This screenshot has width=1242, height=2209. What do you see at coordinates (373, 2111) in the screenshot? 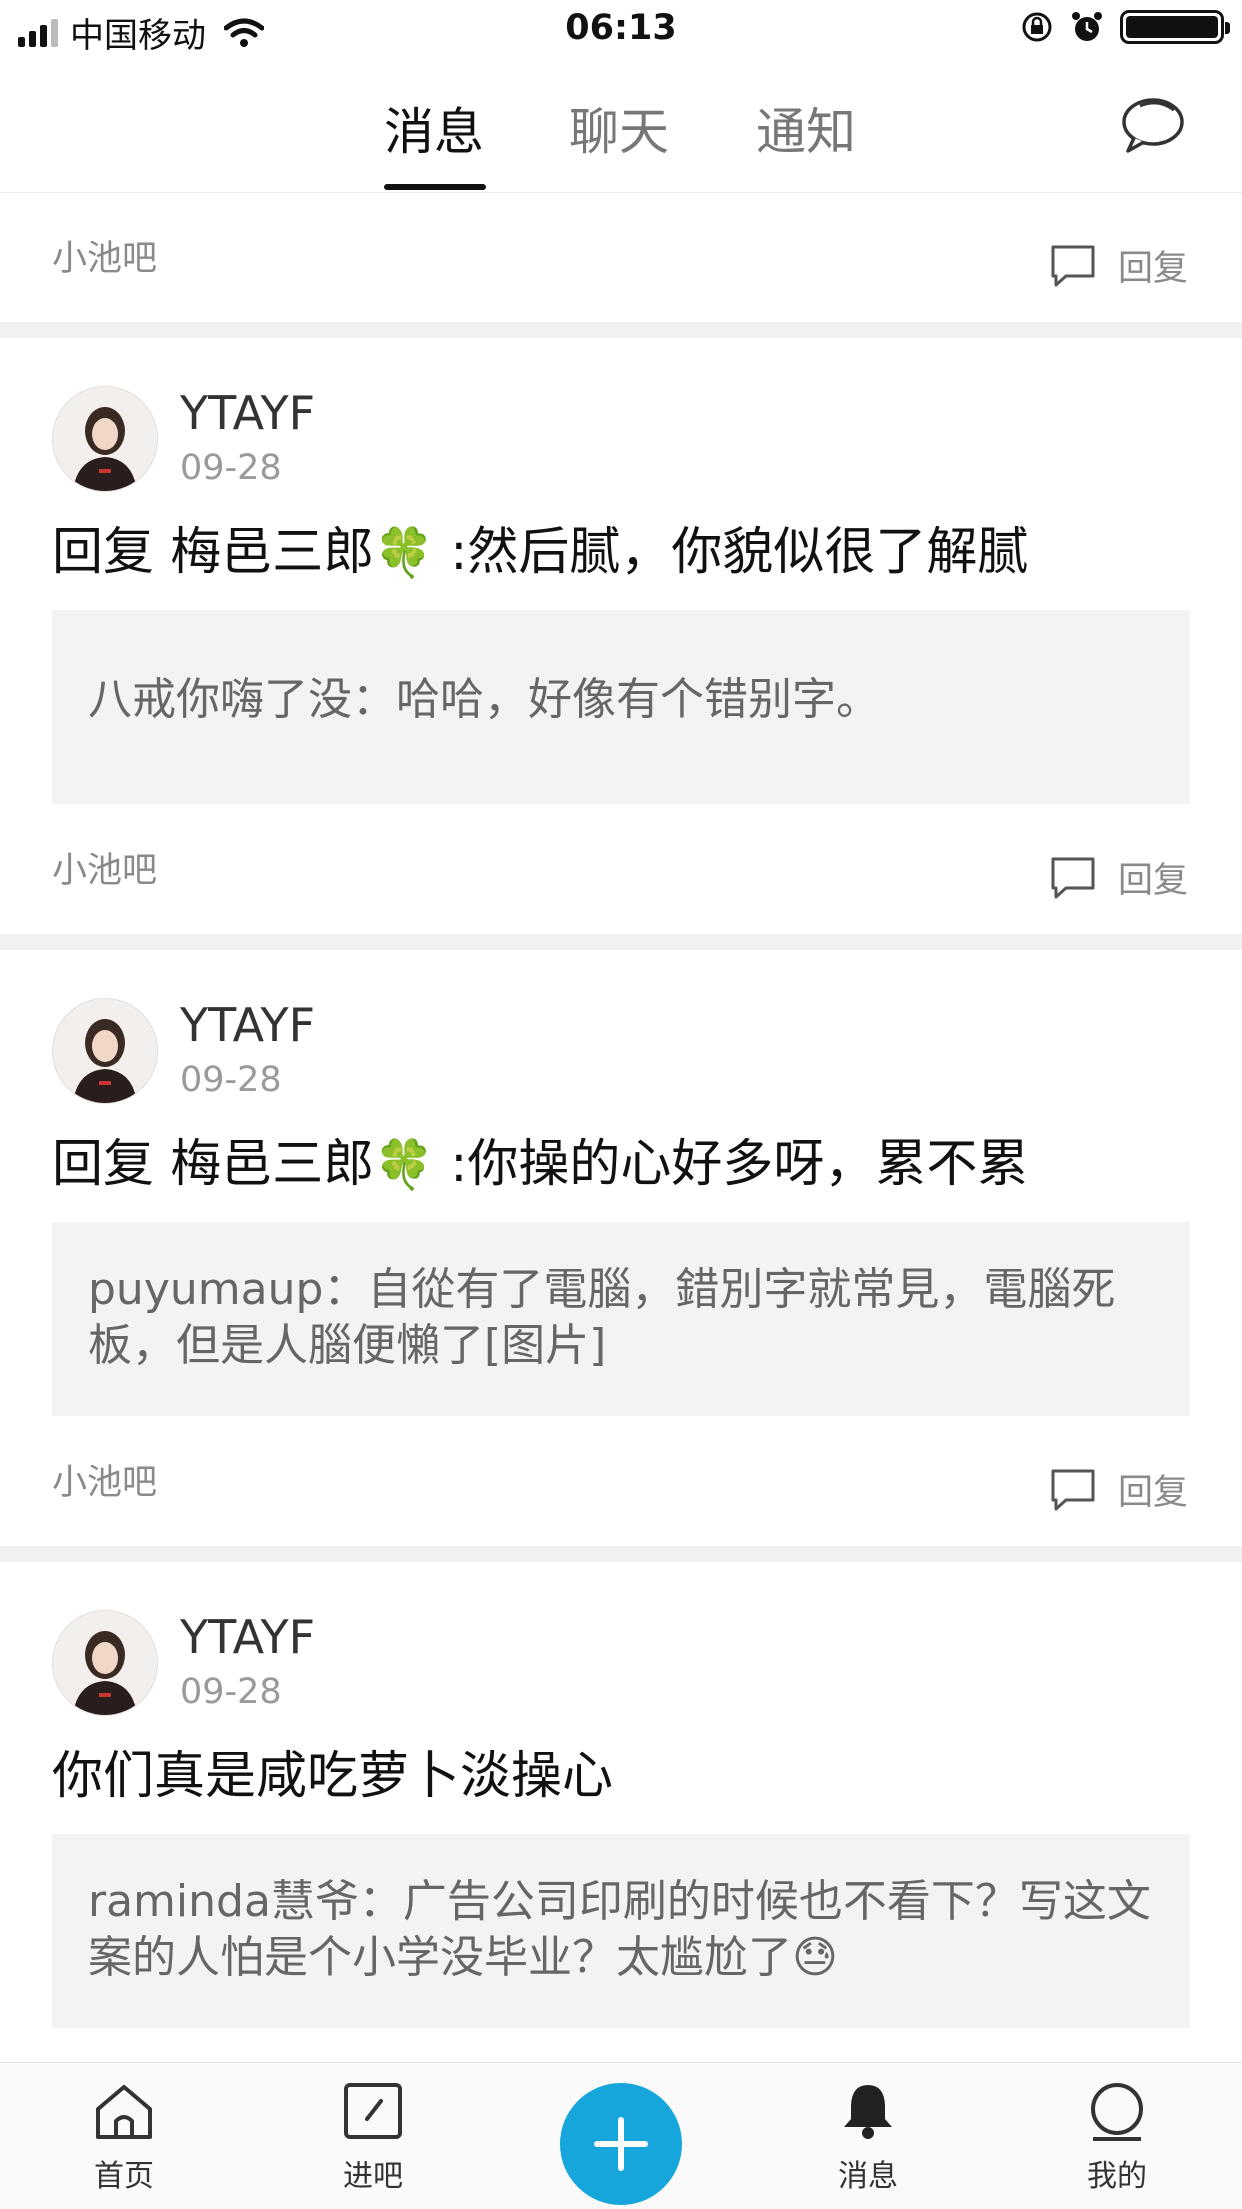
I see `enter-forum-icon` at bounding box center [373, 2111].